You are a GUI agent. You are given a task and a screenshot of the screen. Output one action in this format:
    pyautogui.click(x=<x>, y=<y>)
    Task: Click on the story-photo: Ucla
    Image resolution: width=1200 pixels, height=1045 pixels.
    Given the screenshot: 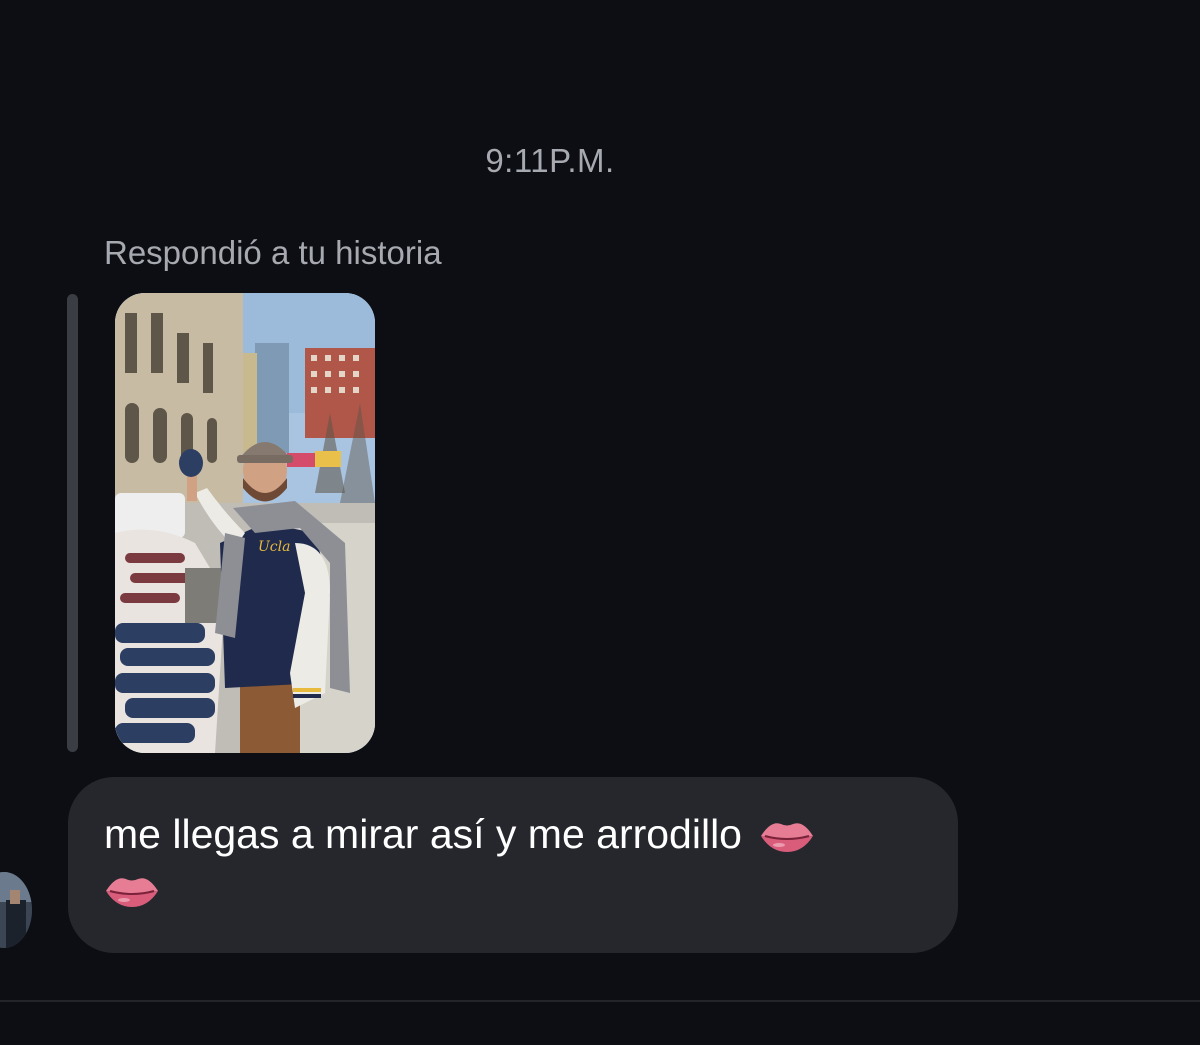 What is the action you would take?
    pyautogui.click(x=245, y=523)
    